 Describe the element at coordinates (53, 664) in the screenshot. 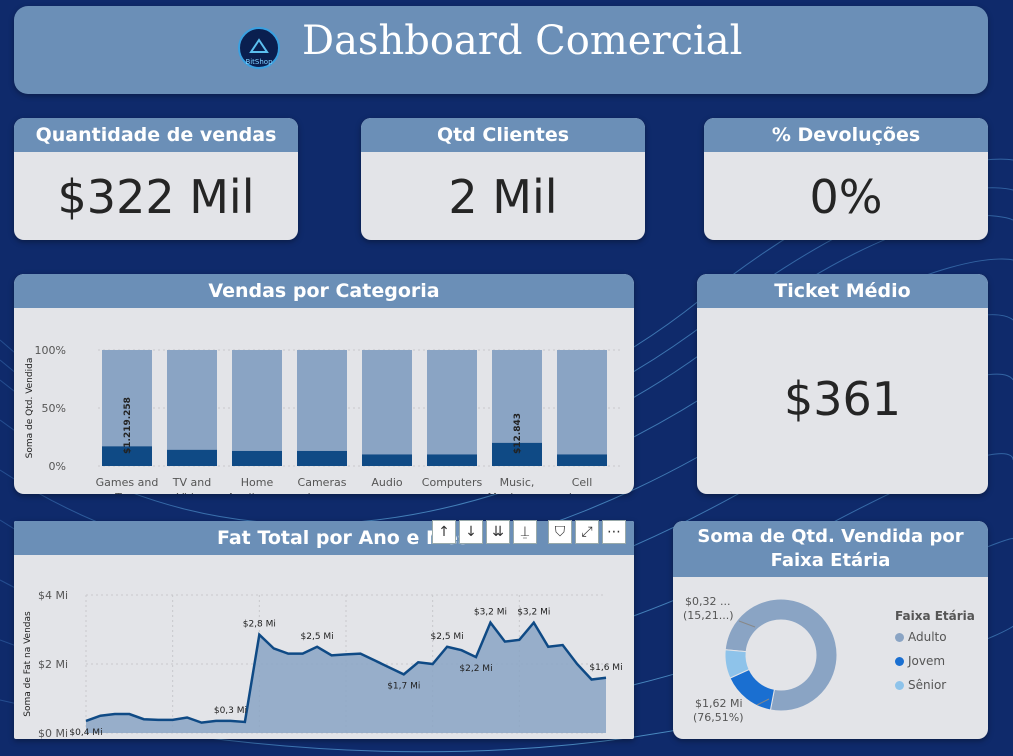

I see `y-tick-label: $2 Mi` at that location.